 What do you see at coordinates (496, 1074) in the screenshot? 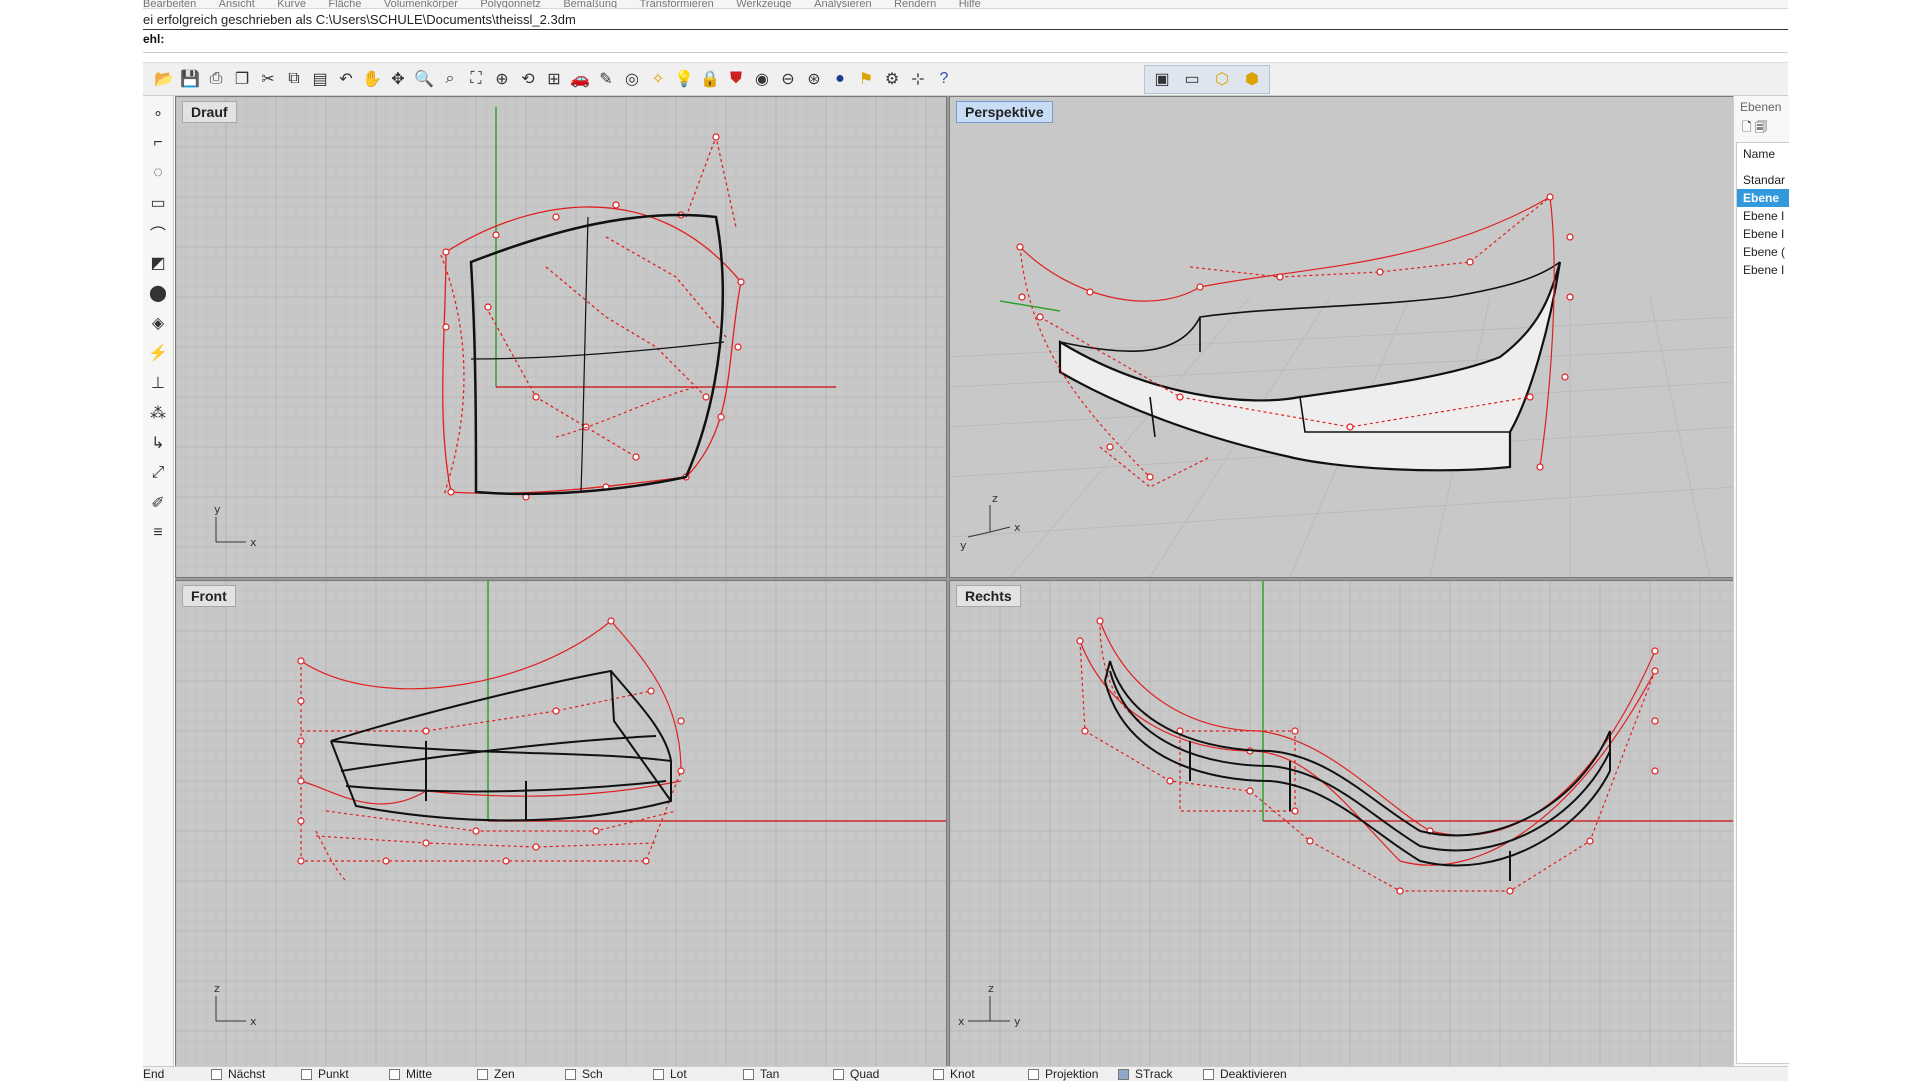
I see `snap-zen: Zen` at bounding box center [496, 1074].